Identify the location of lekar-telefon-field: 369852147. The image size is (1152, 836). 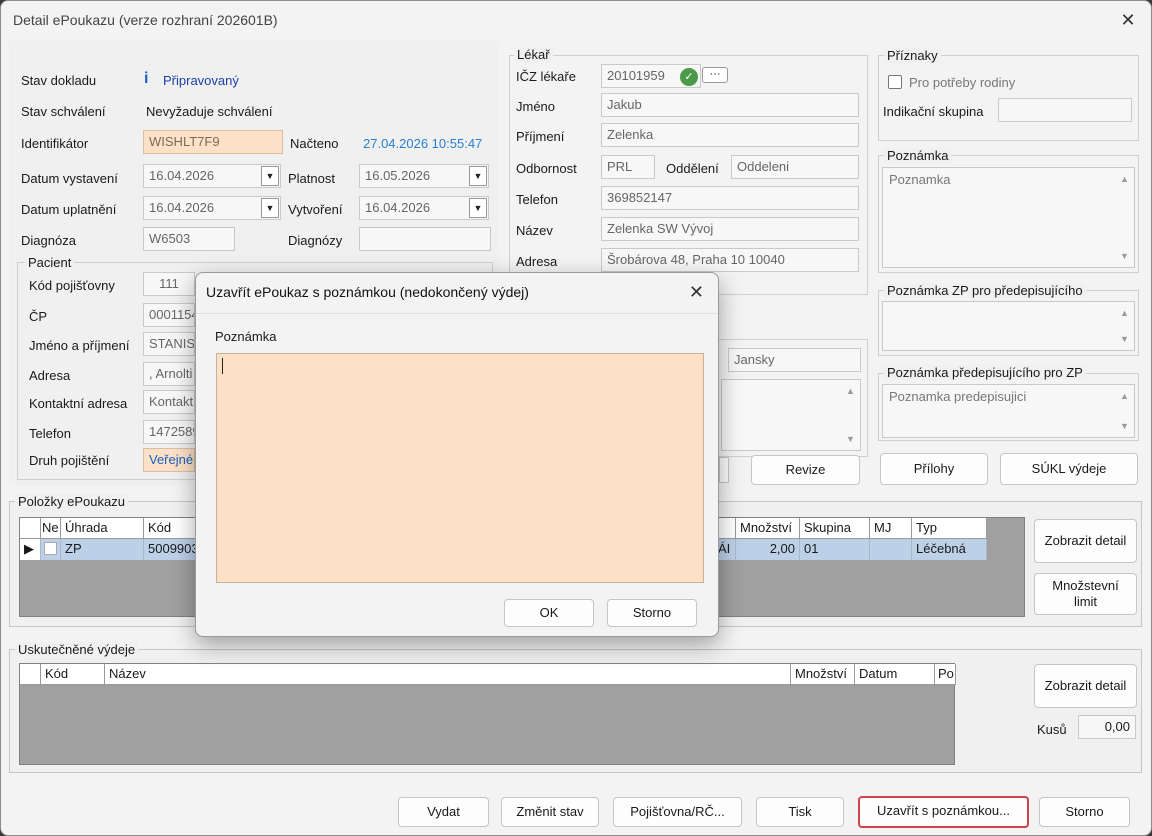
(730, 198).